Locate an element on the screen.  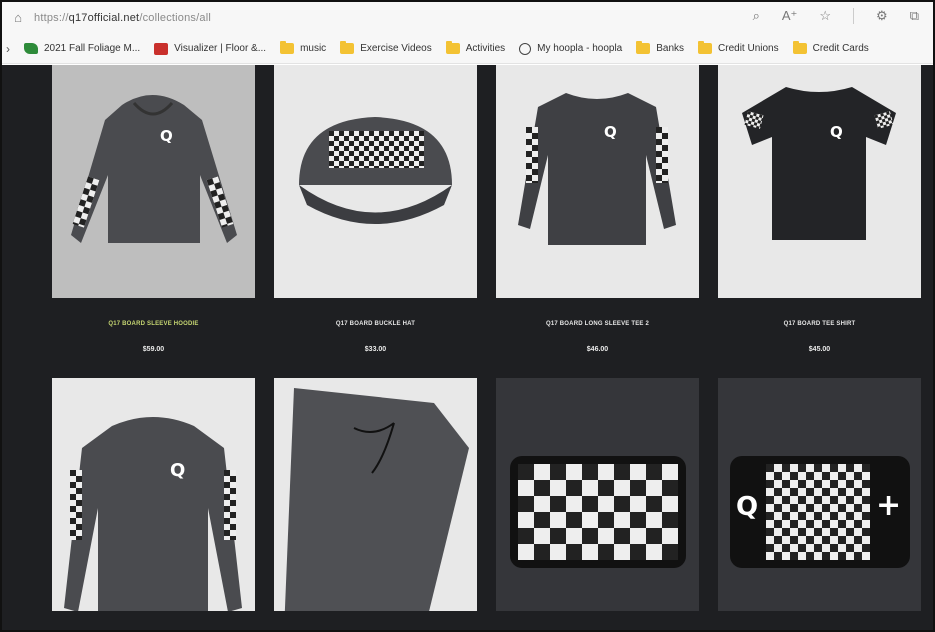
product-card-hoodie: Q Q17 BOARD SLEEVE HOODIE $59.00 is located at coordinates (153, 209).